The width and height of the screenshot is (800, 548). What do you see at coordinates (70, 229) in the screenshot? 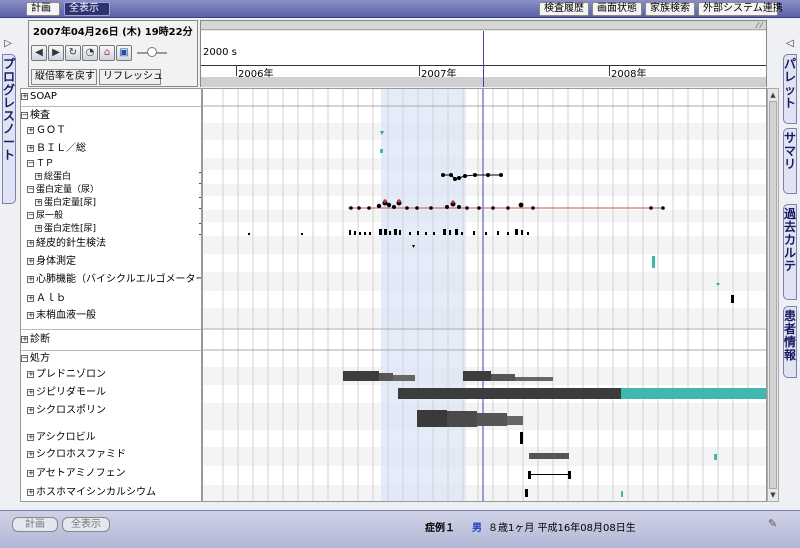
I see `tree-label: 蛋白定性[尿]` at bounding box center [70, 229].